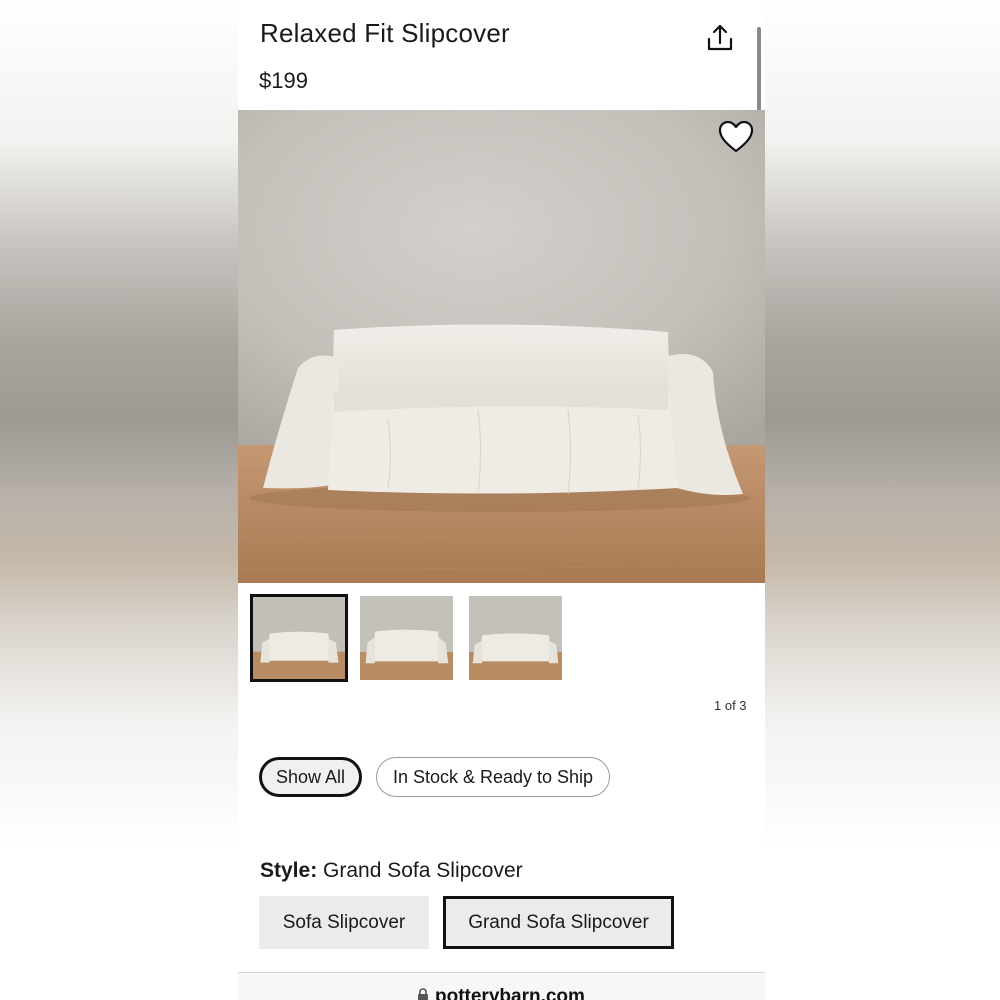 The image size is (1000, 1000). I want to click on heart-outline-icon, so click(736, 136).